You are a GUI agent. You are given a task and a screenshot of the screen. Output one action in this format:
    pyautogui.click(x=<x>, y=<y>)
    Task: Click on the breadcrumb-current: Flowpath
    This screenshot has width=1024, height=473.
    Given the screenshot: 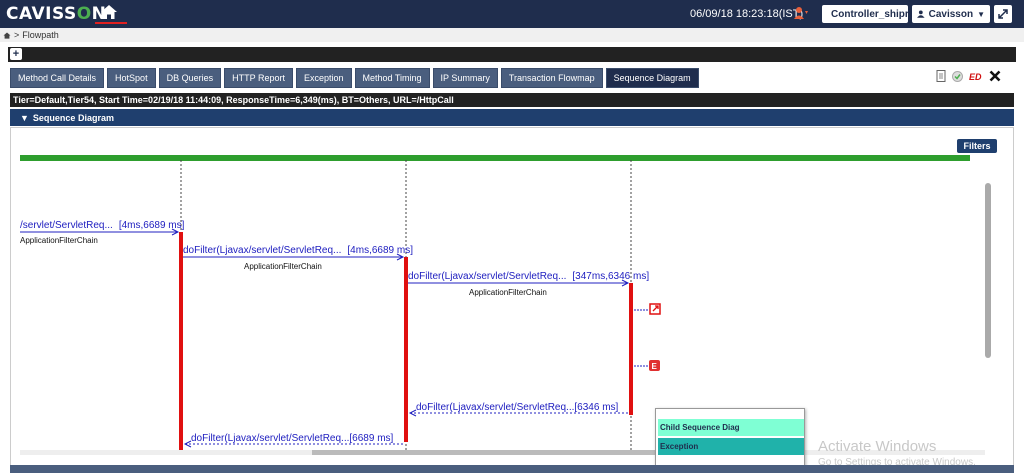 What is the action you would take?
    pyautogui.click(x=40, y=35)
    